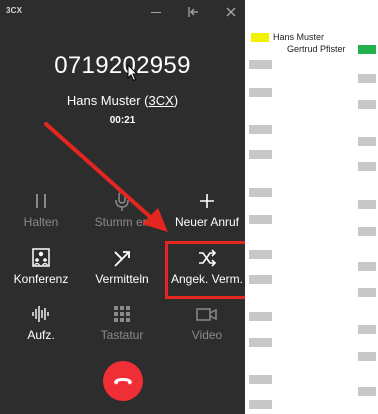 The width and height of the screenshot is (378, 414). Describe the element at coordinates (206, 314) in the screenshot. I see `video-camera-icon` at that location.